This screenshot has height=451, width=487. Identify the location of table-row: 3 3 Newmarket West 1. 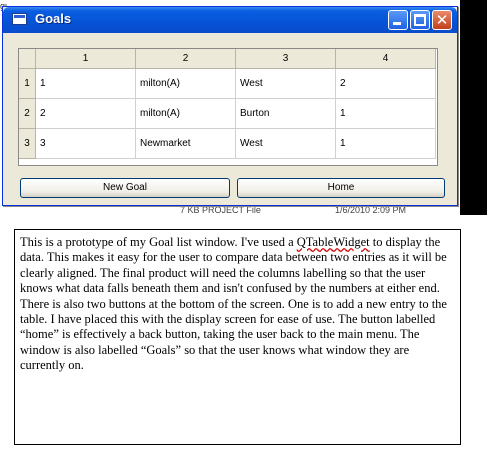
(227, 143).